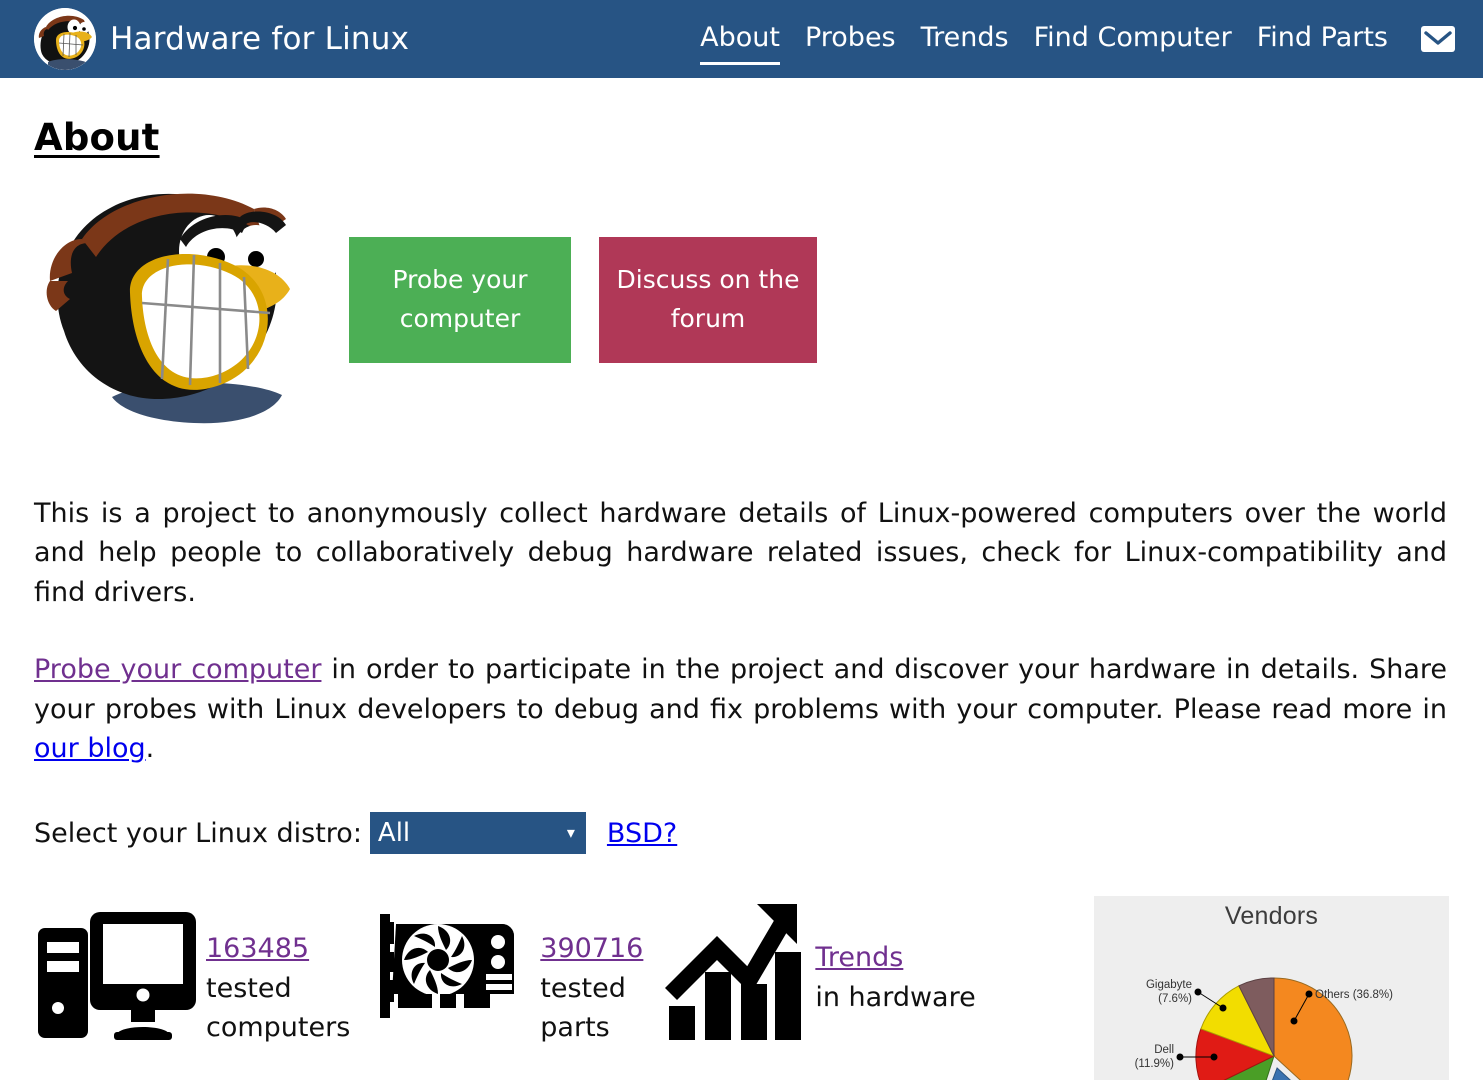 The width and height of the screenshot is (1483, 1080). I want to click on brand-home-link: Hardware for Linux, so click(221, 39).